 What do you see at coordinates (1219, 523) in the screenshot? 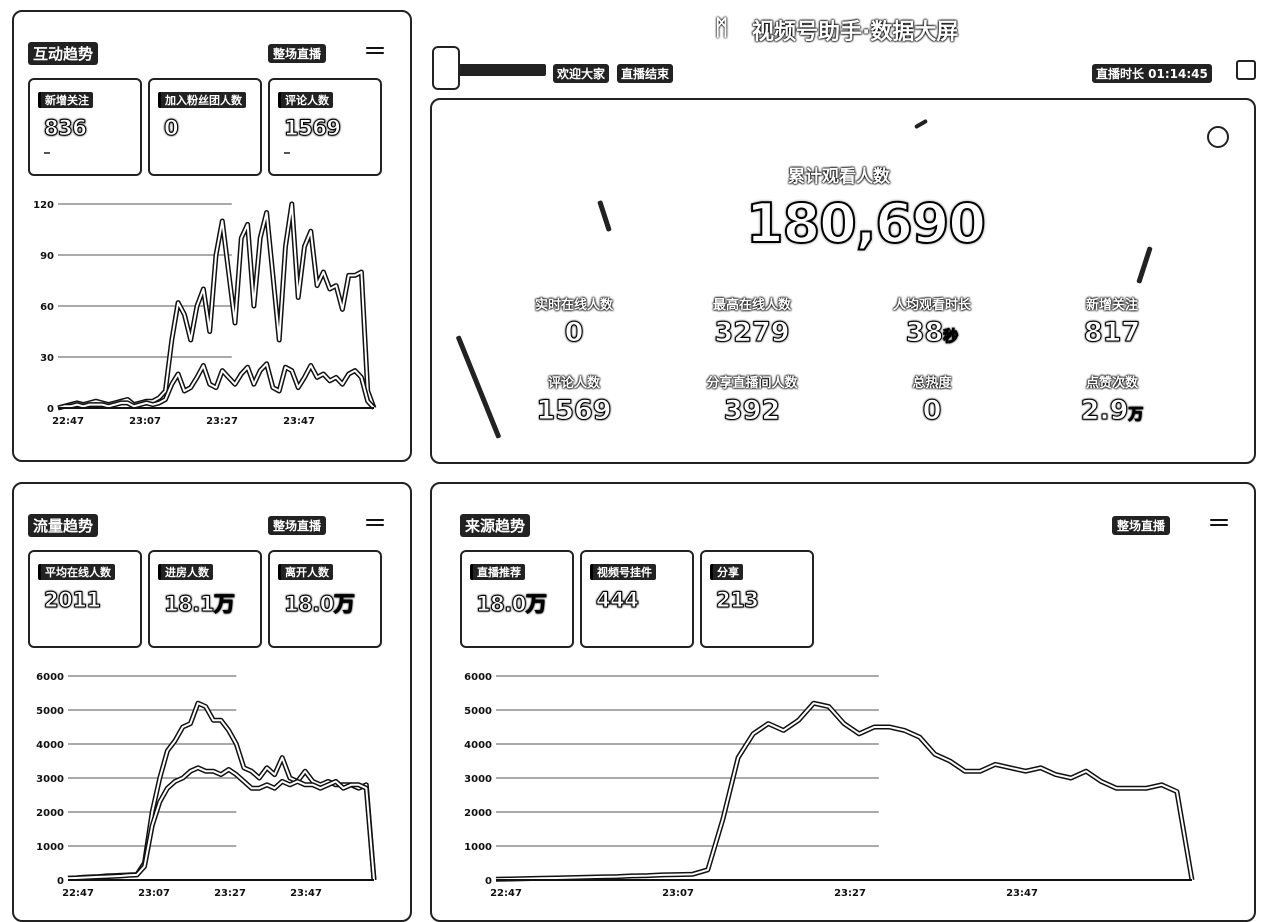
I see `source-filter-icon` at bounding box center [1219, 523].